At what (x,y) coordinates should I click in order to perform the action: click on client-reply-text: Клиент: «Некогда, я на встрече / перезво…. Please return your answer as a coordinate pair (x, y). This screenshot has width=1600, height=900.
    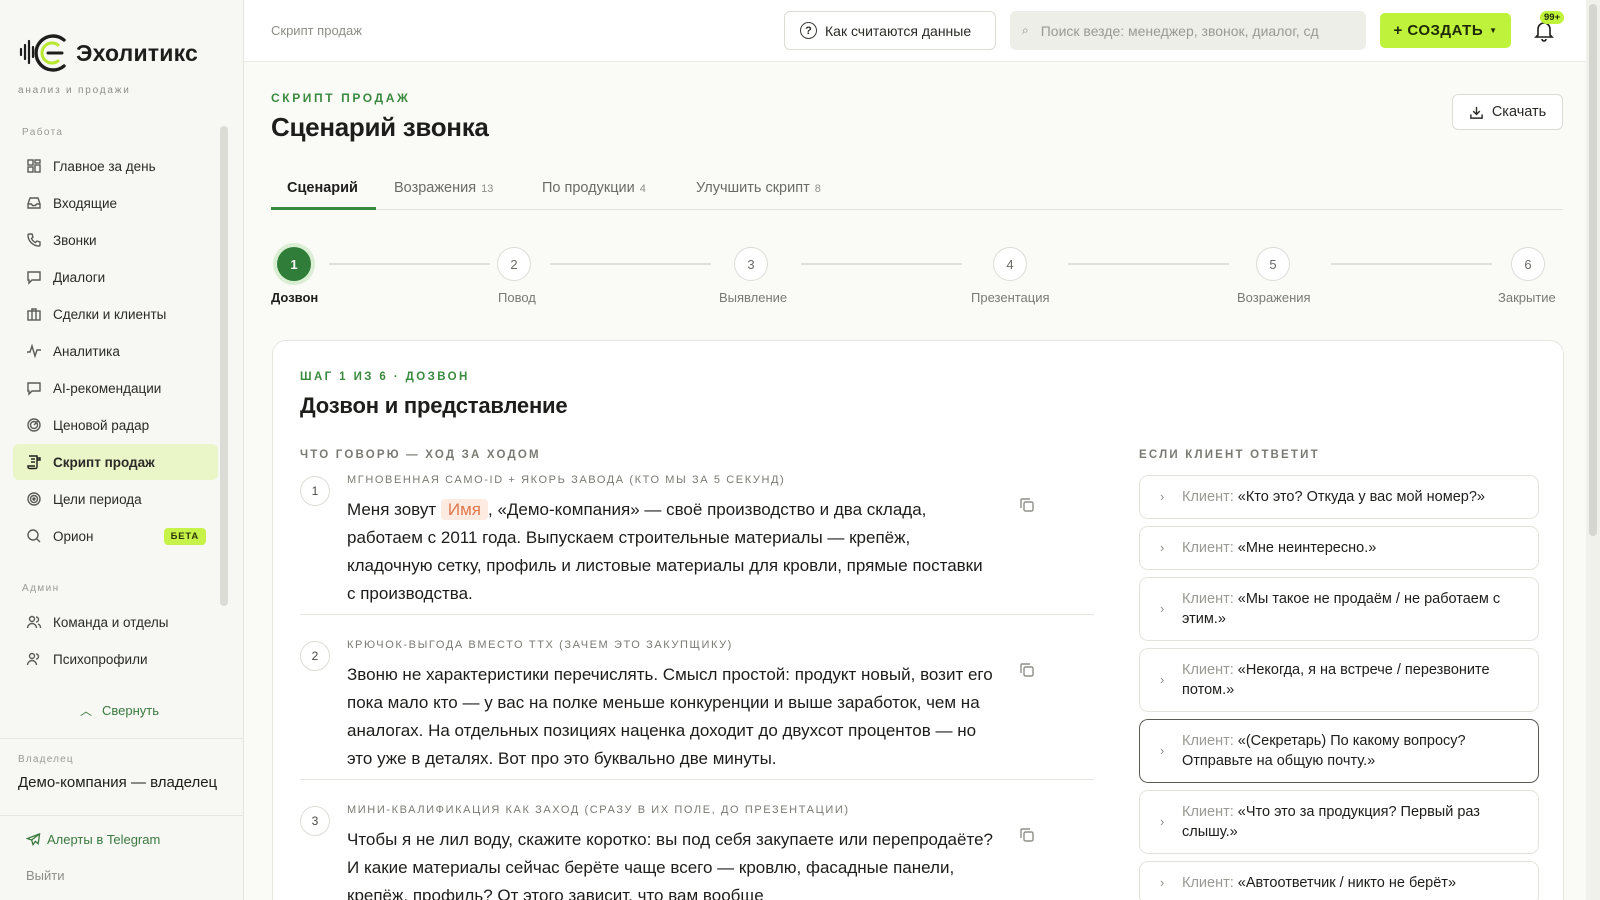
    Looking at the image, I should click on (1350, 680).